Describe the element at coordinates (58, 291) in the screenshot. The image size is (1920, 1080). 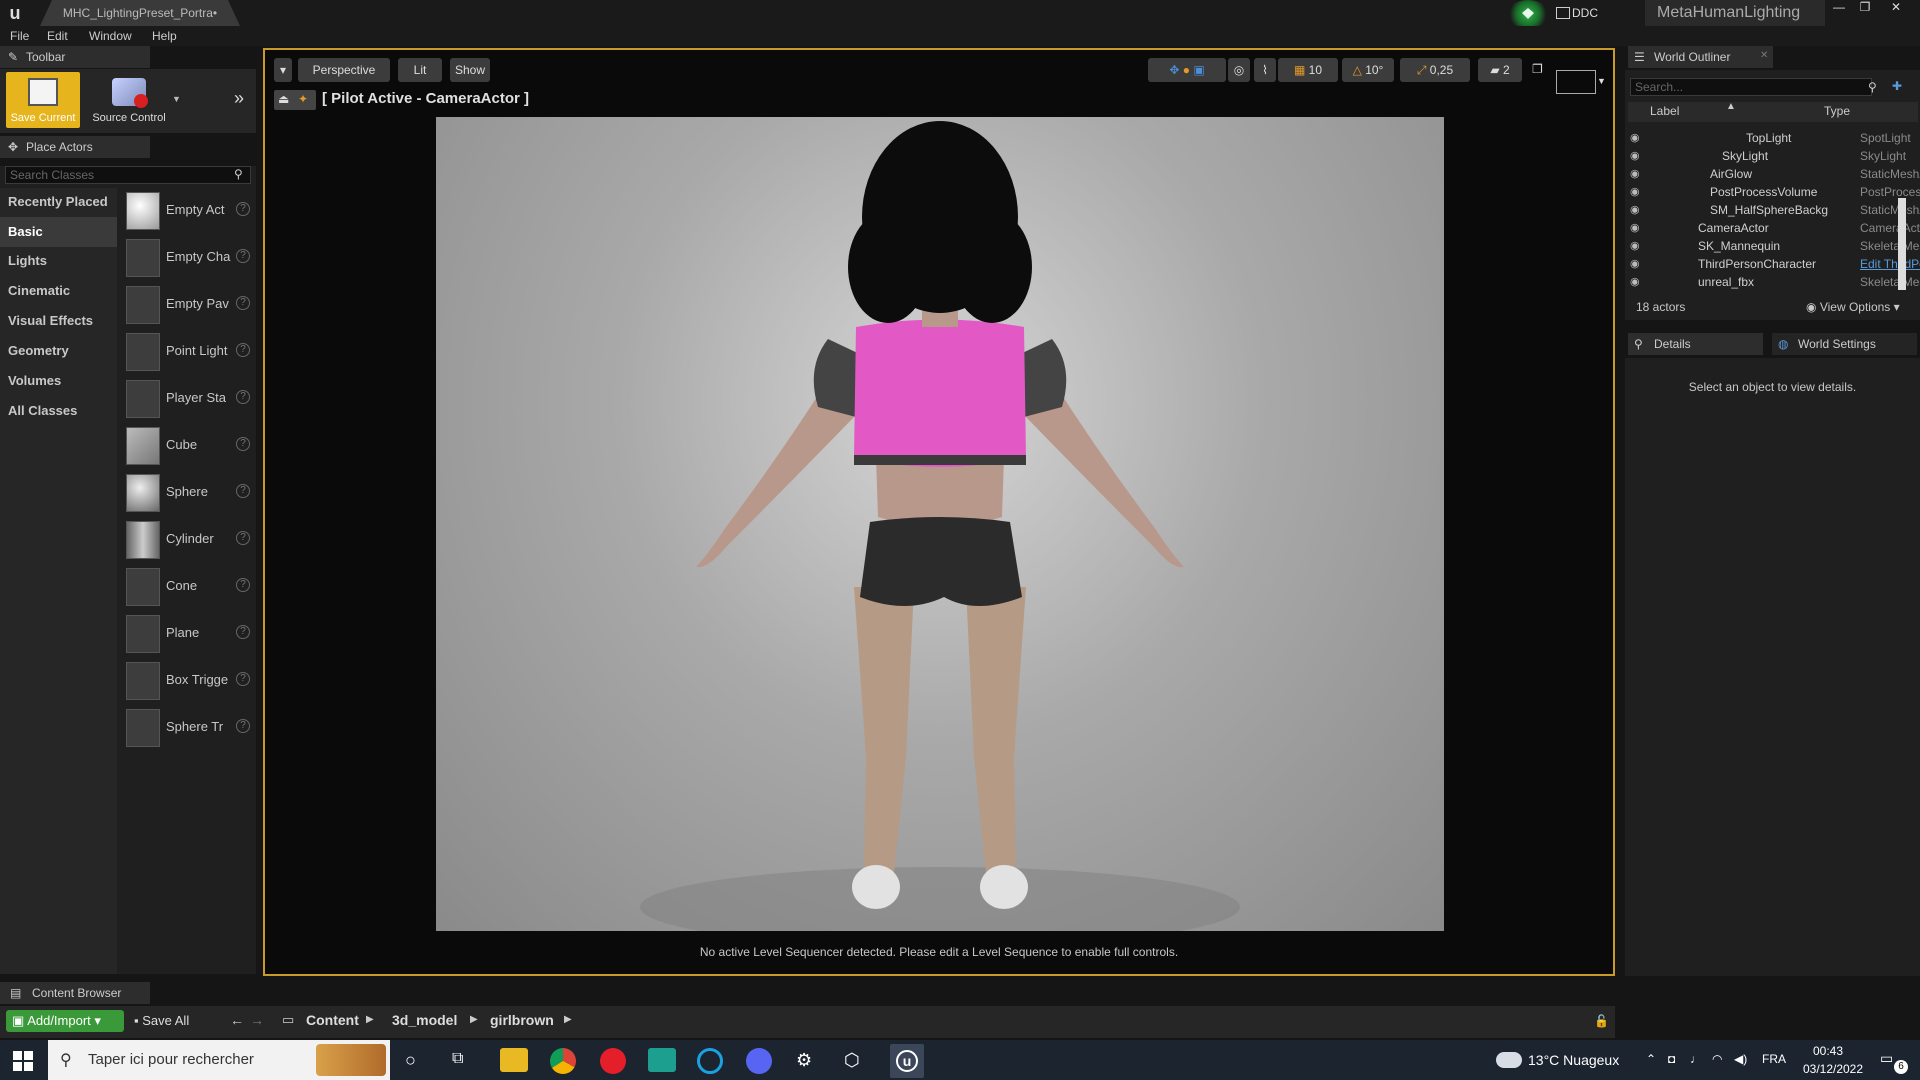
I see `category-cinematic: Cinematic` at that location.